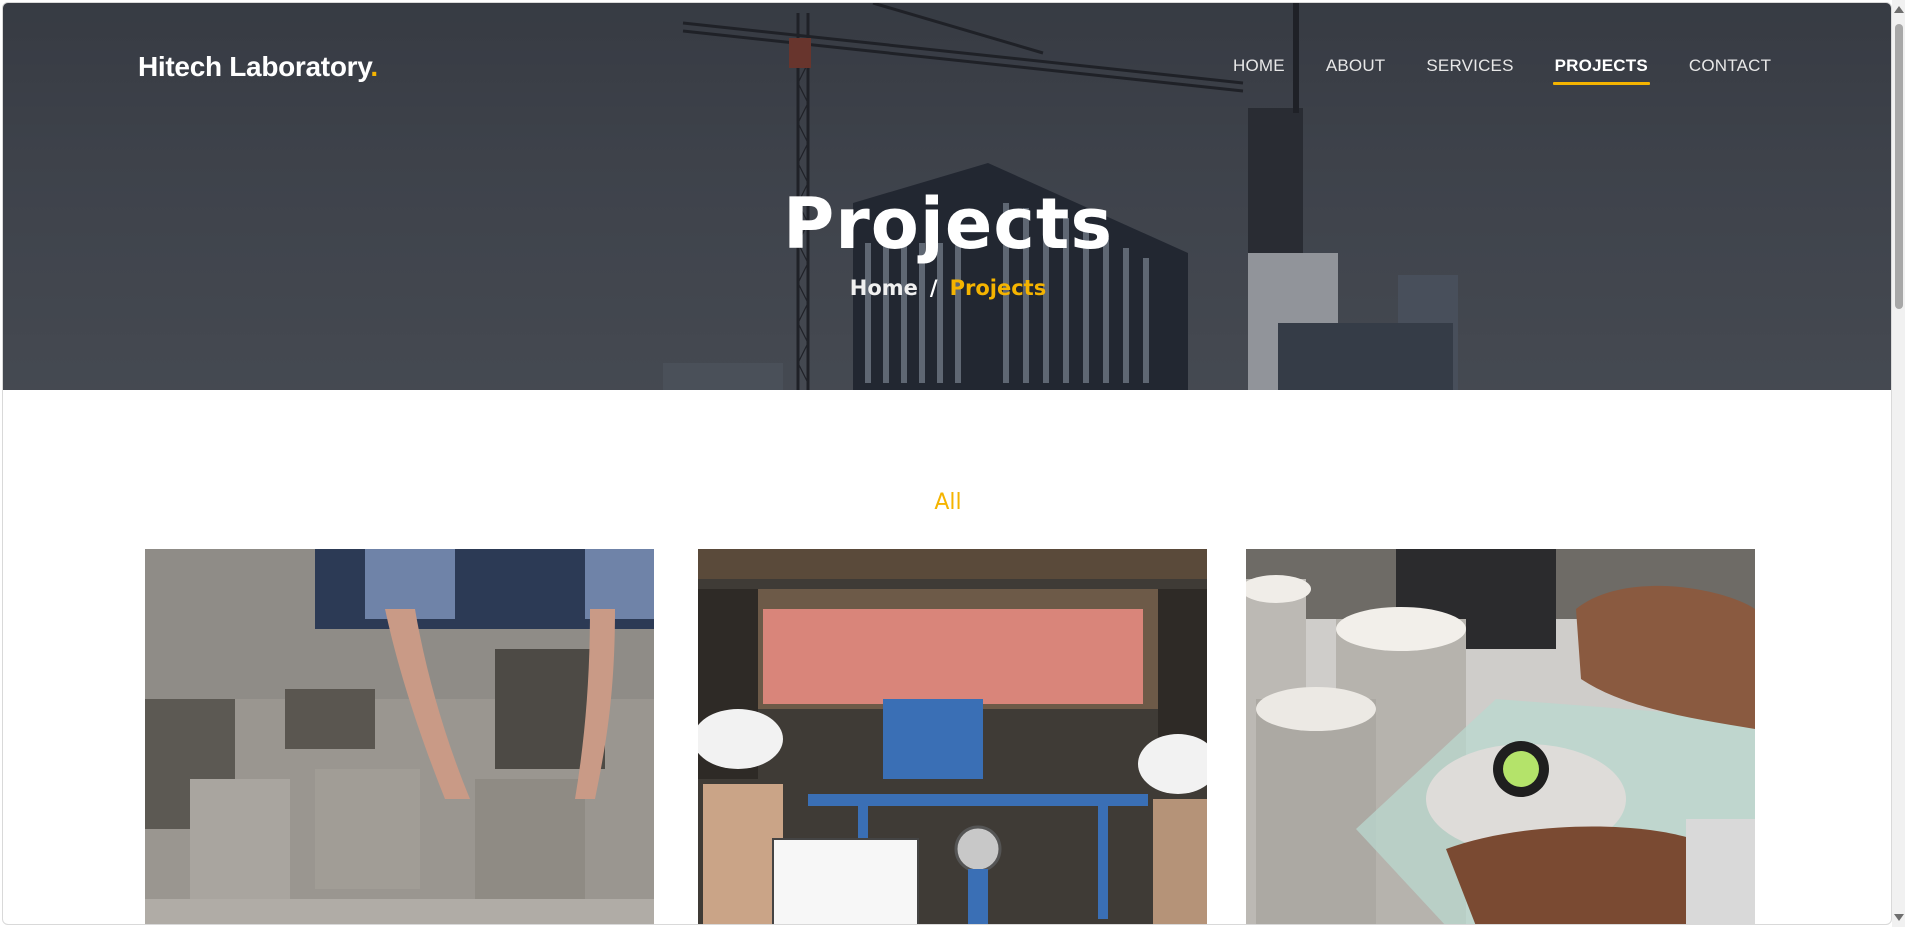 The image size is (1905, 927). What do you see at coordinates (884, 288) in the screenshot?
I see `breadcrumb-home-link: Home` at bounding box center [884, 288].